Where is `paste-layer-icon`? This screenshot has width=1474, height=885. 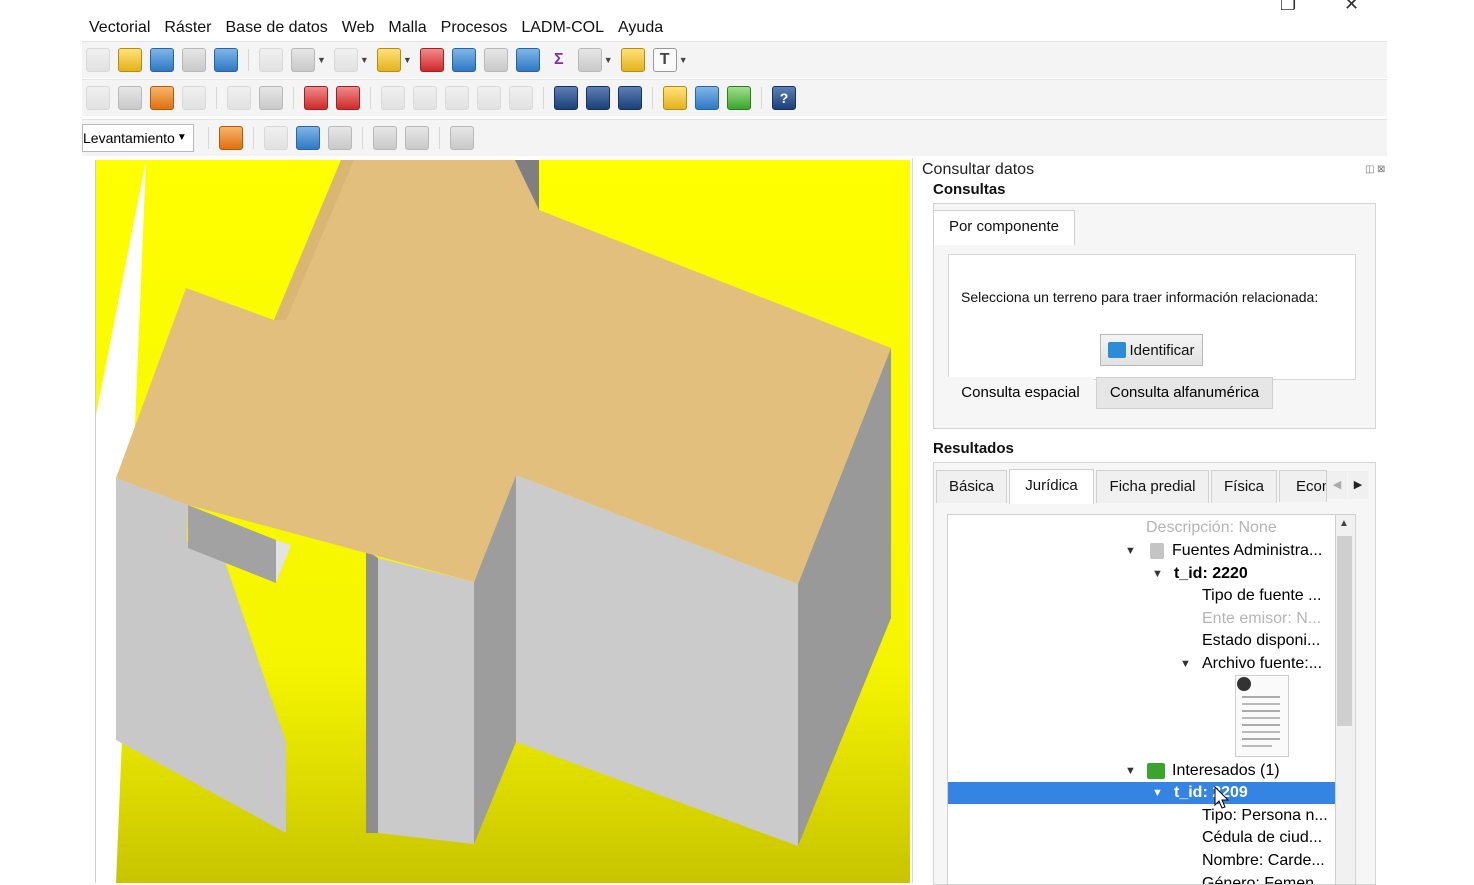 paste-layer-icon is located at coordinates (416, 138).